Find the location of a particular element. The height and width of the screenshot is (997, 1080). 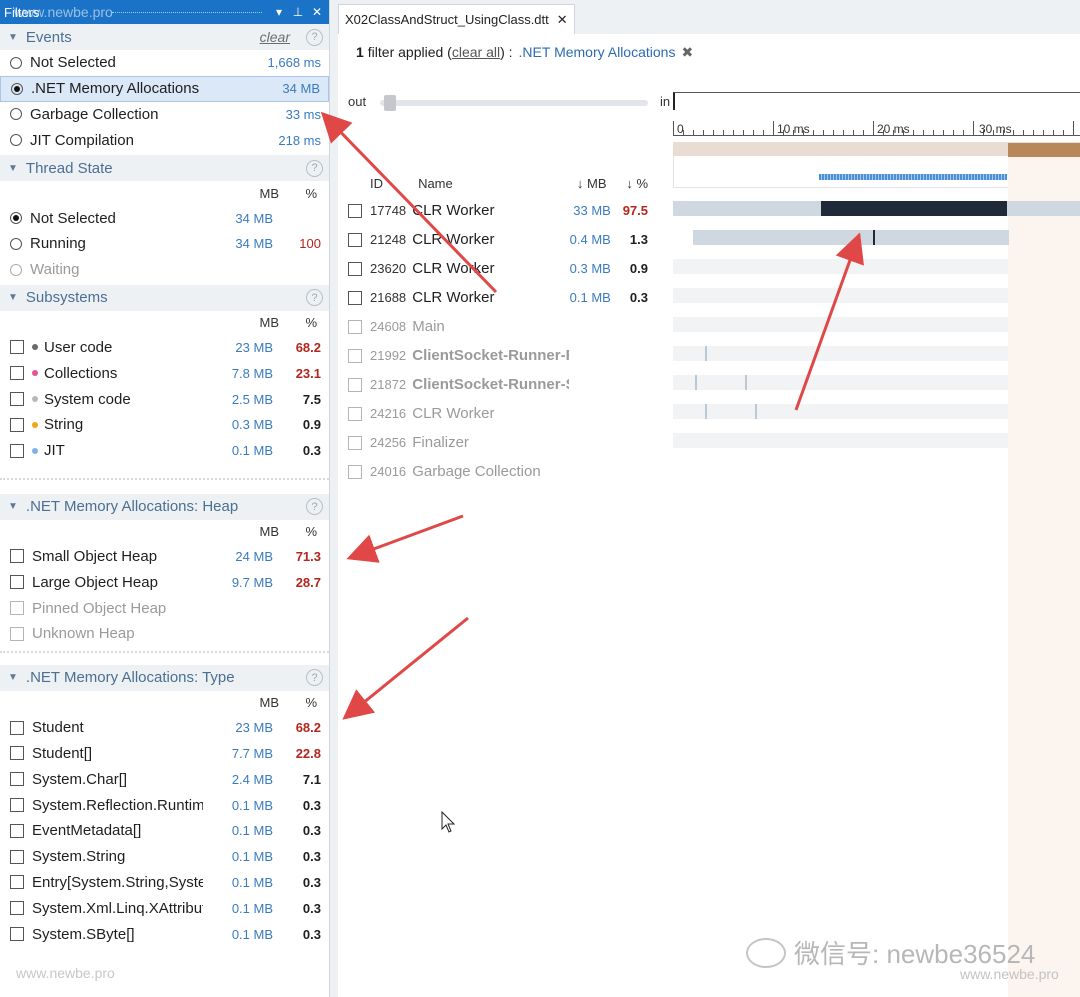

thread-row: 24016 Garbage Collection is located at coordinates (498, 471).